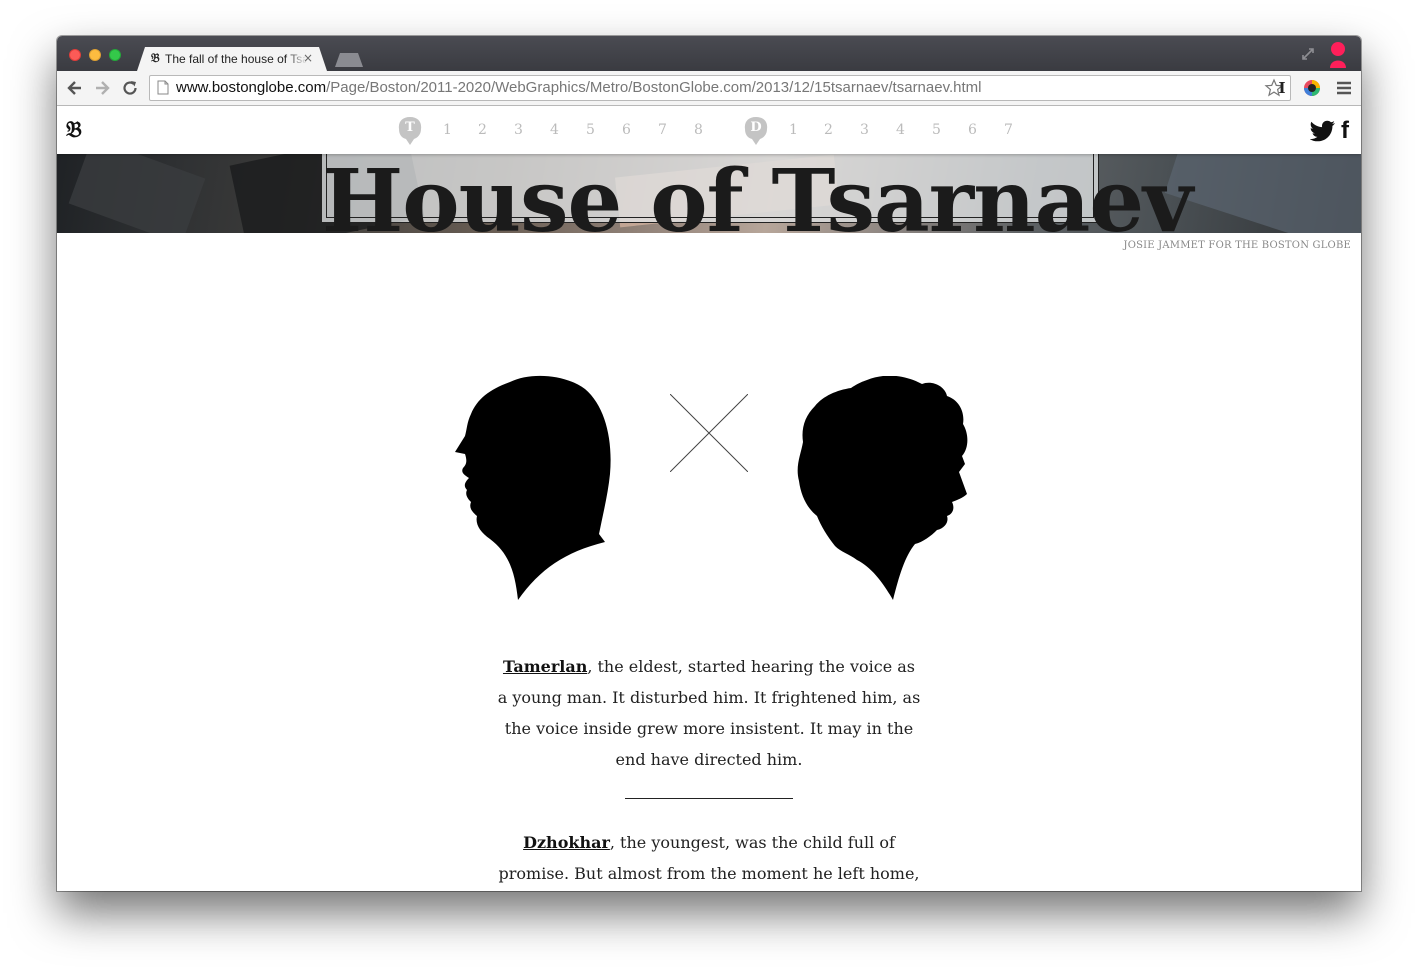 The height and width of the screenshot is (970, 1418). Describe the element at coordinates (349, 60) in the screenshot. I see `new-tab-button` at that location.